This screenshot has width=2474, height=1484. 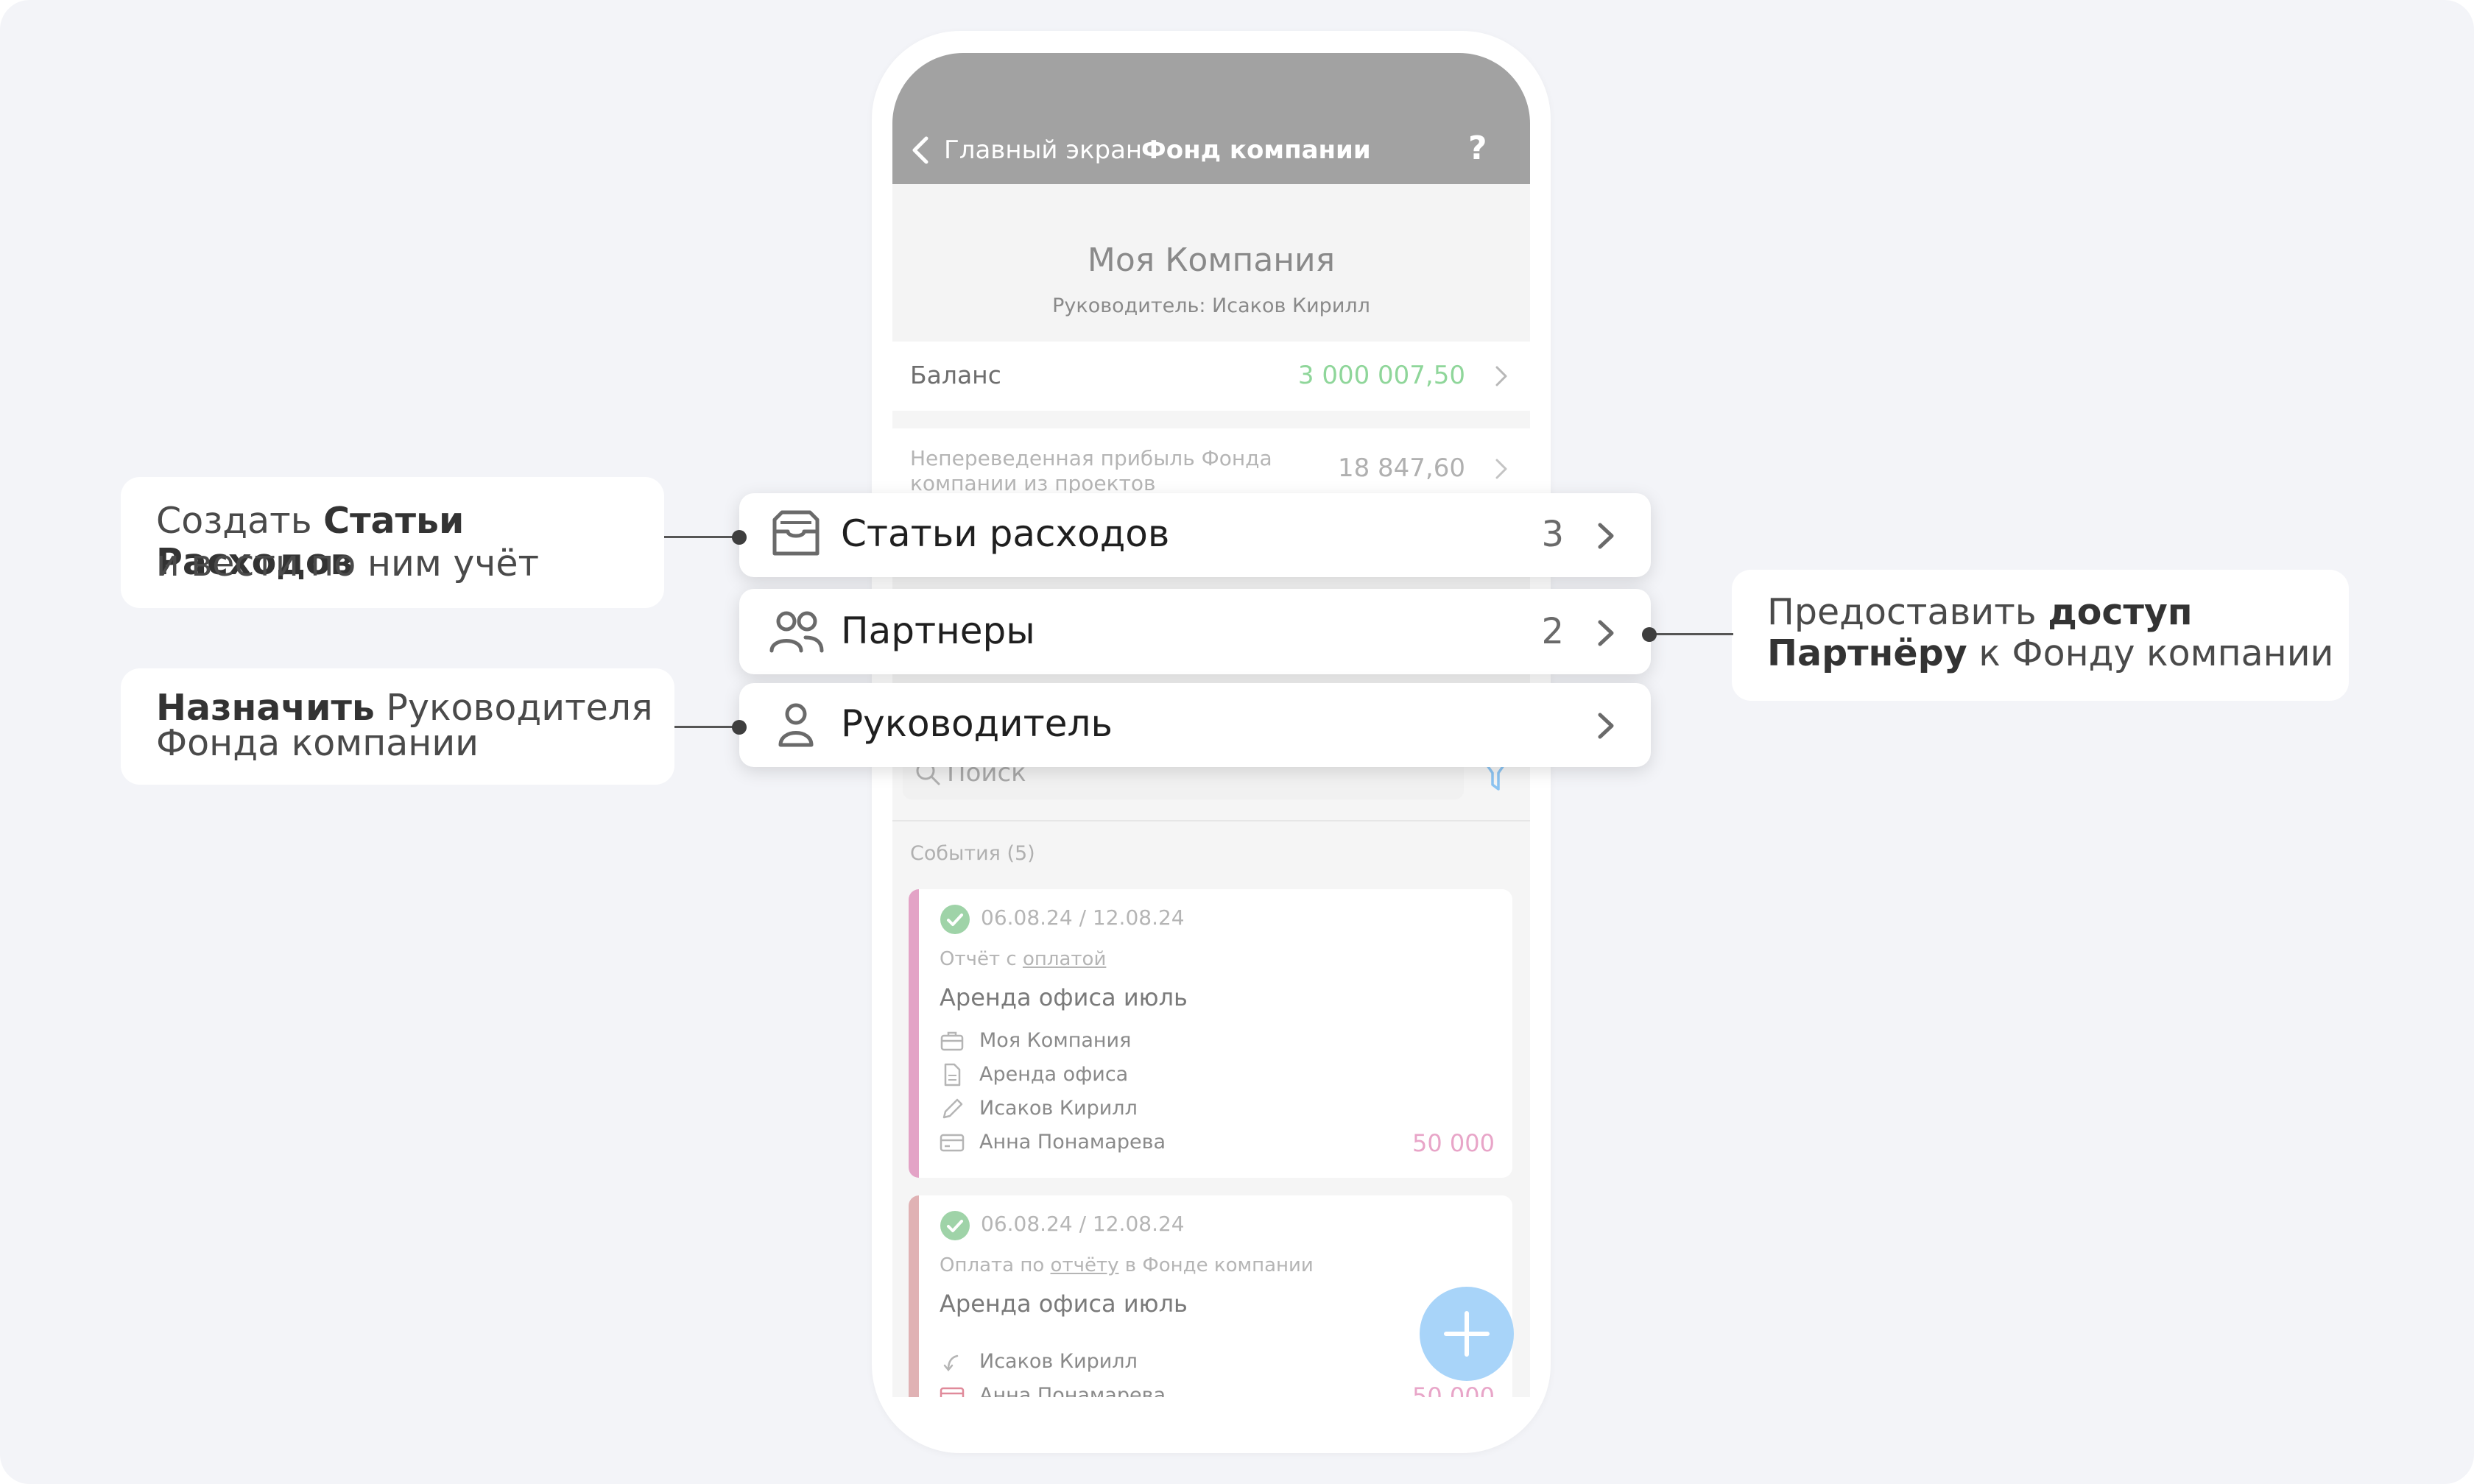 What do you see at coordinates (1552, 534) in the screenshot?
I see `row-count: 3` at bounding box center [1552, 534].